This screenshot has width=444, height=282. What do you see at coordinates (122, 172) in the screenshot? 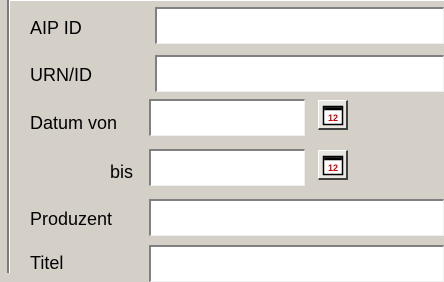
I see `bis-label: bis` at bounding box center [122, 172].